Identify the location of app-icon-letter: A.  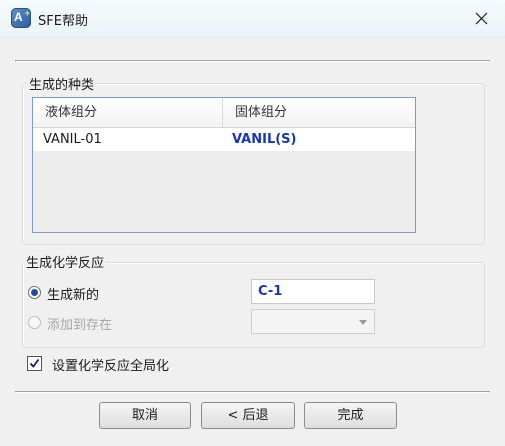
(18, 17).